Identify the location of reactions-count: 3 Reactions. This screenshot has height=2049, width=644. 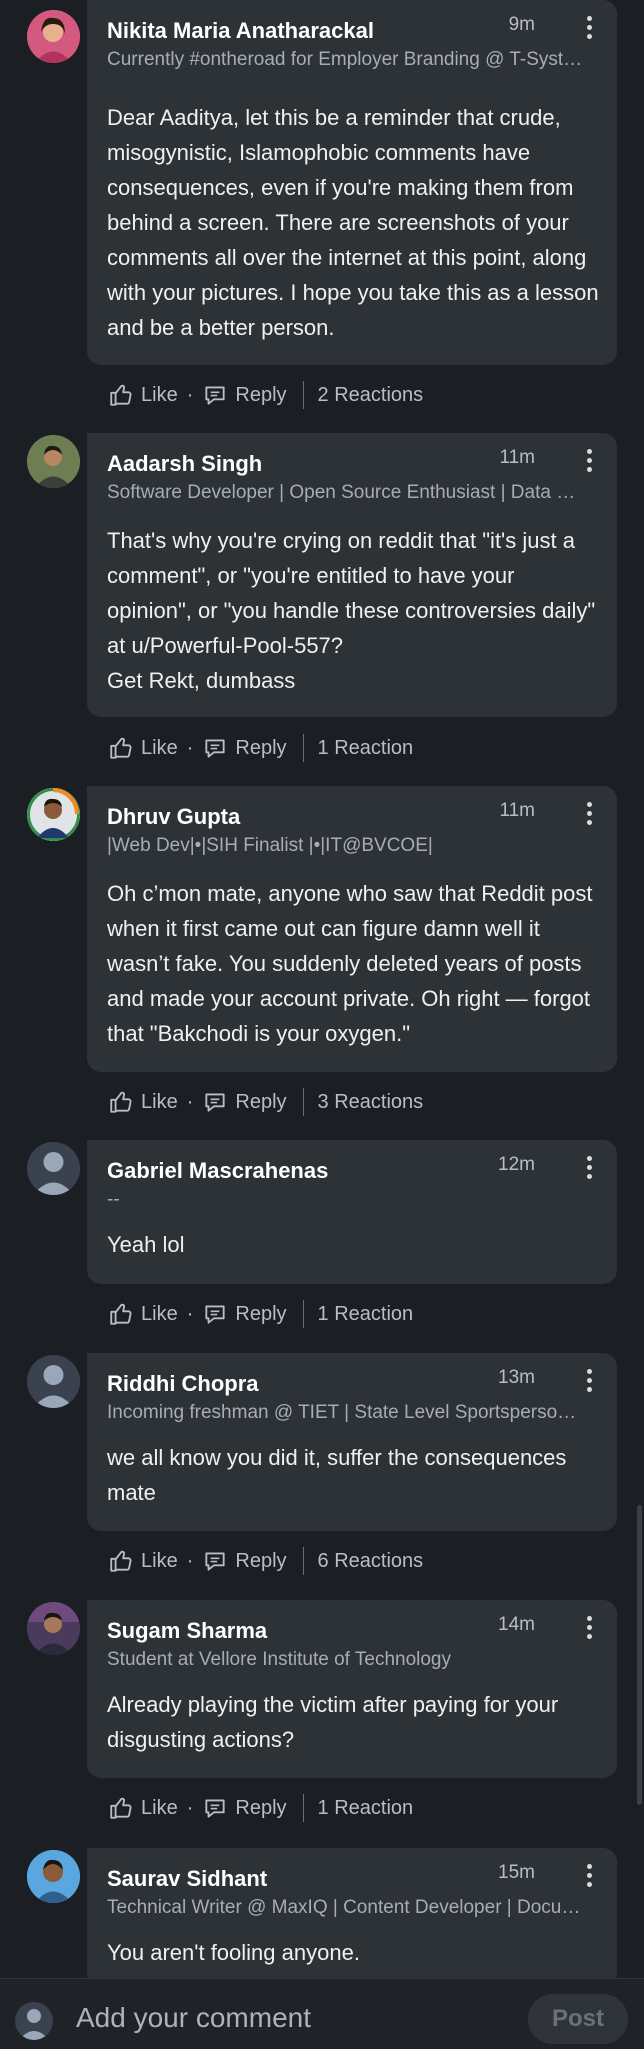
(371, 1102).